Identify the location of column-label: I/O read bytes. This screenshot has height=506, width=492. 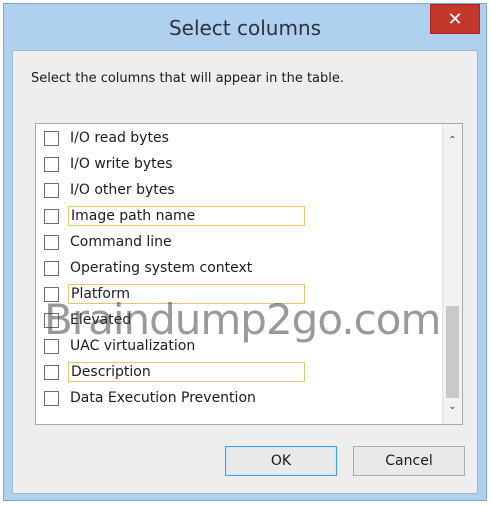
(119, 138).